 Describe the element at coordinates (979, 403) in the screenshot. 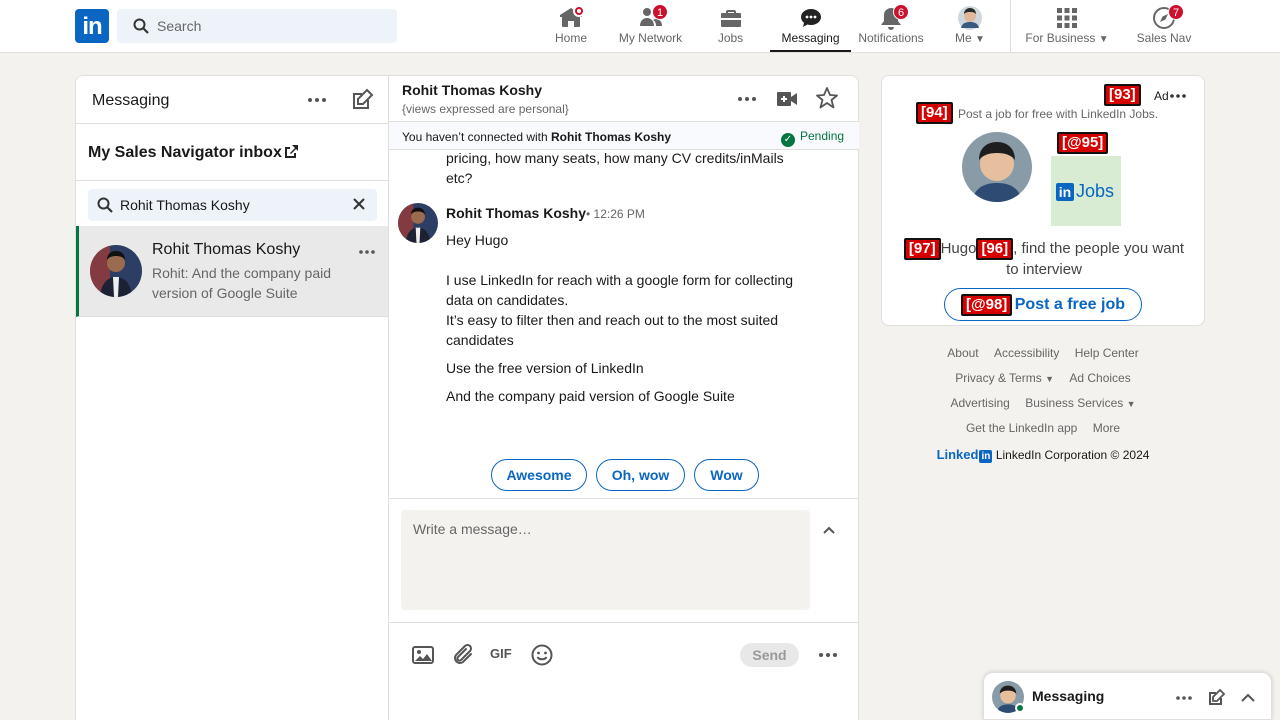

I see `footer-link: Advertising` at that location.